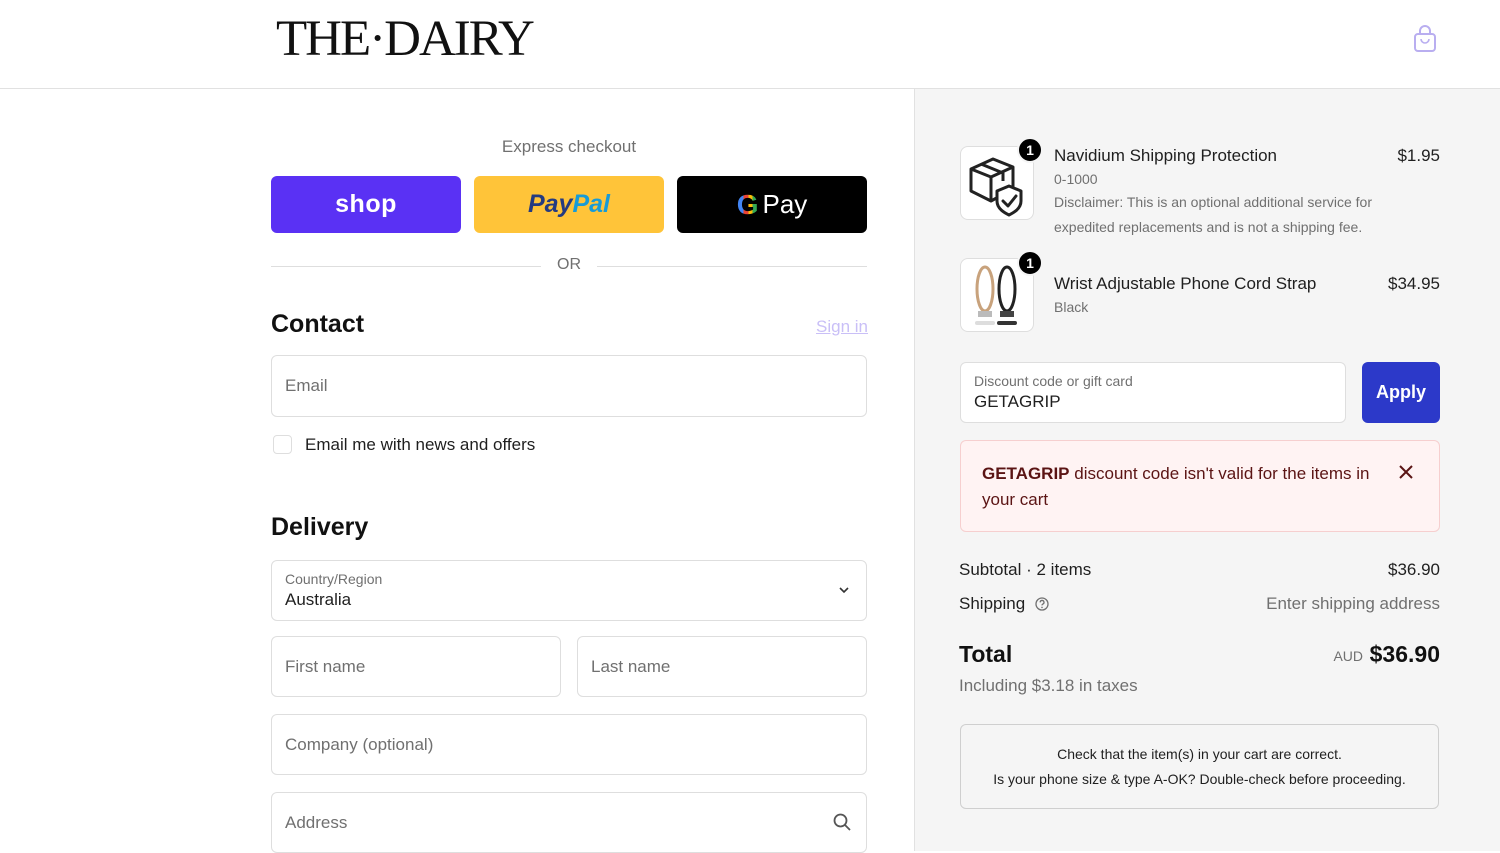  Describe the element at coordinates (992, 603) in the screenshot. I see `shipping-label: Shipping` at that location.